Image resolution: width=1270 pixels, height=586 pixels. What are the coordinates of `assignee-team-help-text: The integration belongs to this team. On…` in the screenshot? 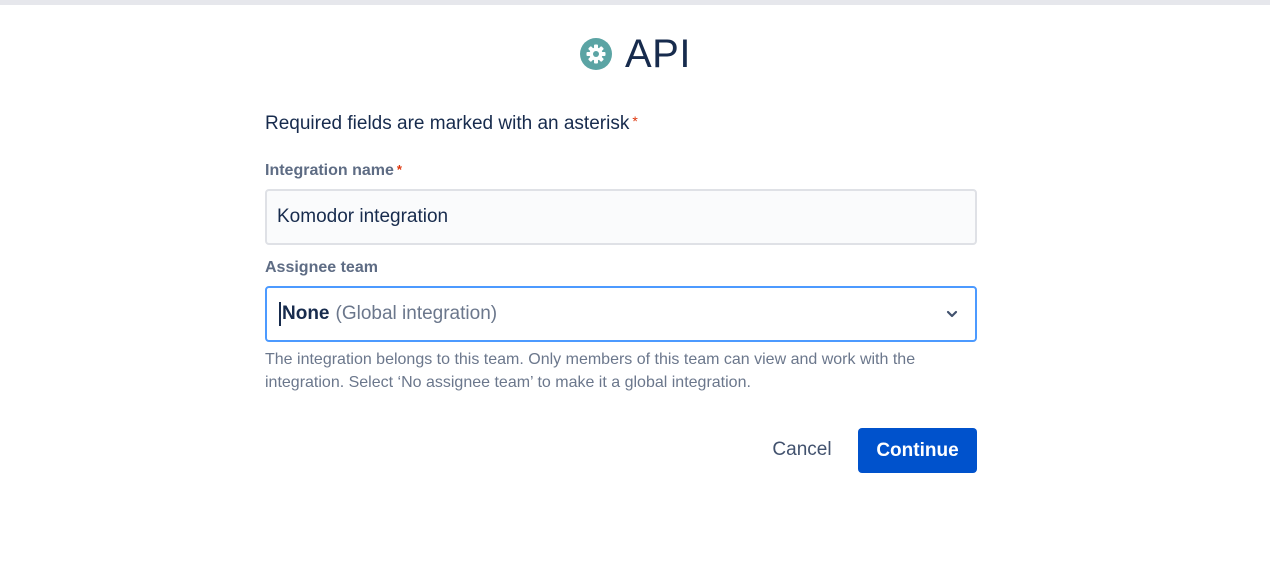 It's located at (590, 371).